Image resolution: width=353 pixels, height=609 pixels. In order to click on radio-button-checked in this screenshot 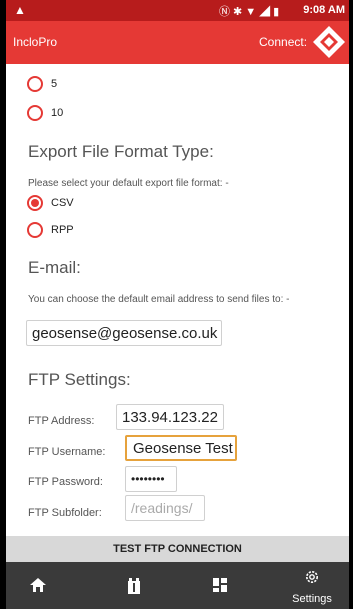, I will do `click(35, 203)`.